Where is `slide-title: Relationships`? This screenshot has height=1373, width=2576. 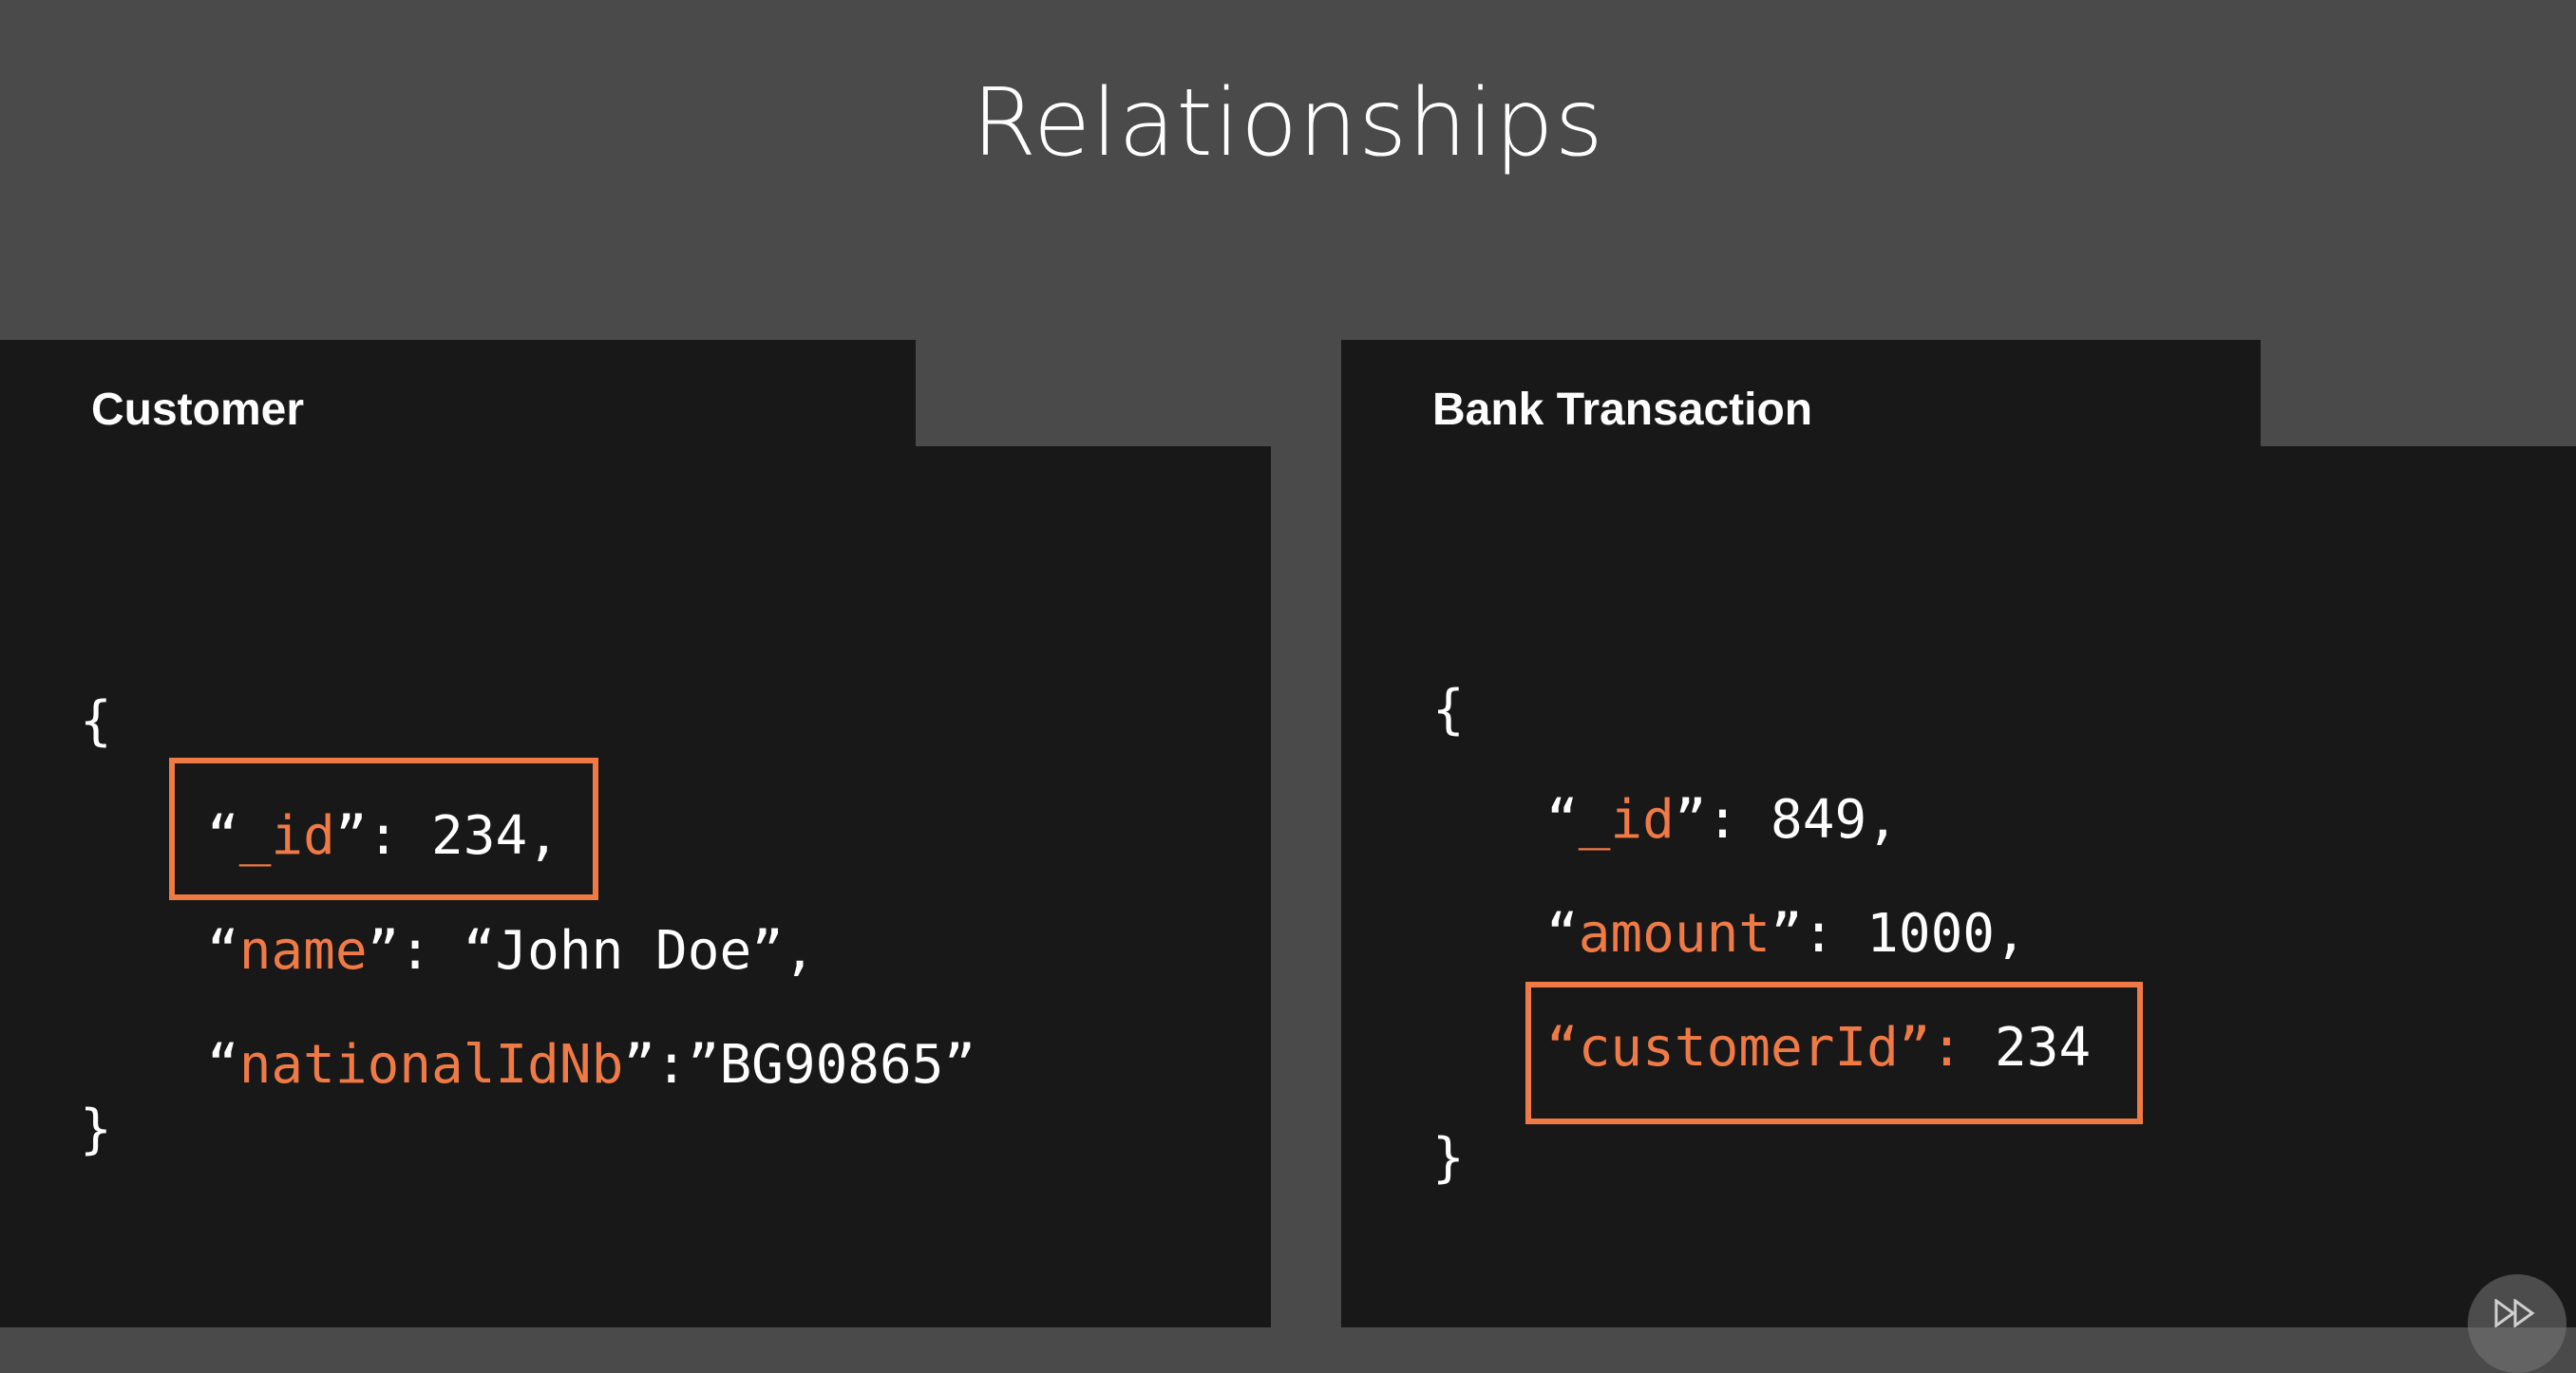
slide-title: Relationships is located at coordinates (1288, 123).